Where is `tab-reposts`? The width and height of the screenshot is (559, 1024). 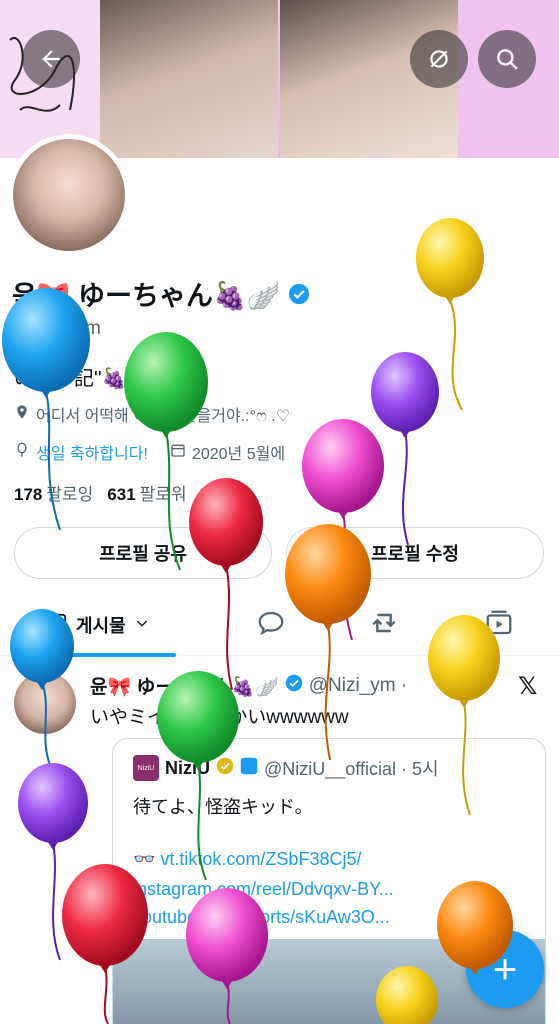 tab-reposts is located at coordinates (384, 625).